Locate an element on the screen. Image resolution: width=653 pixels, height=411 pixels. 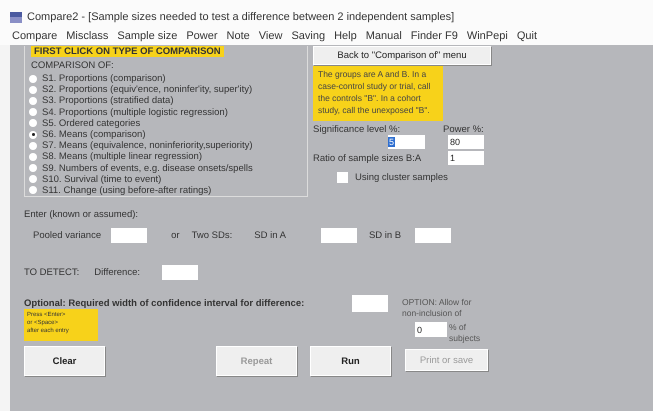
ratio-label: Ratio of sample sizes B:A is located at coordinates (367, 158).